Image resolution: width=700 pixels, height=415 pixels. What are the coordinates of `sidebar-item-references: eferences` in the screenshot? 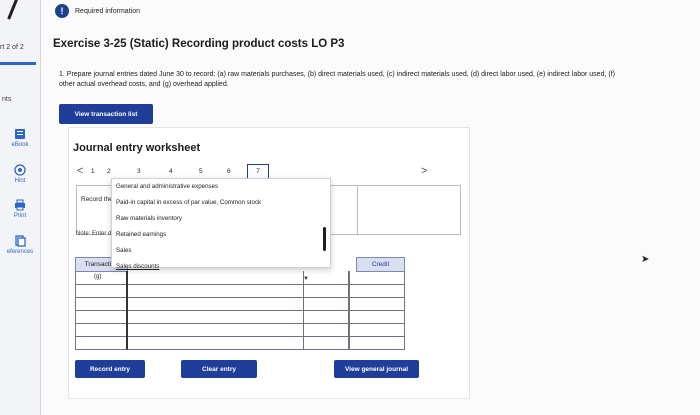 It's located at (20, 245).